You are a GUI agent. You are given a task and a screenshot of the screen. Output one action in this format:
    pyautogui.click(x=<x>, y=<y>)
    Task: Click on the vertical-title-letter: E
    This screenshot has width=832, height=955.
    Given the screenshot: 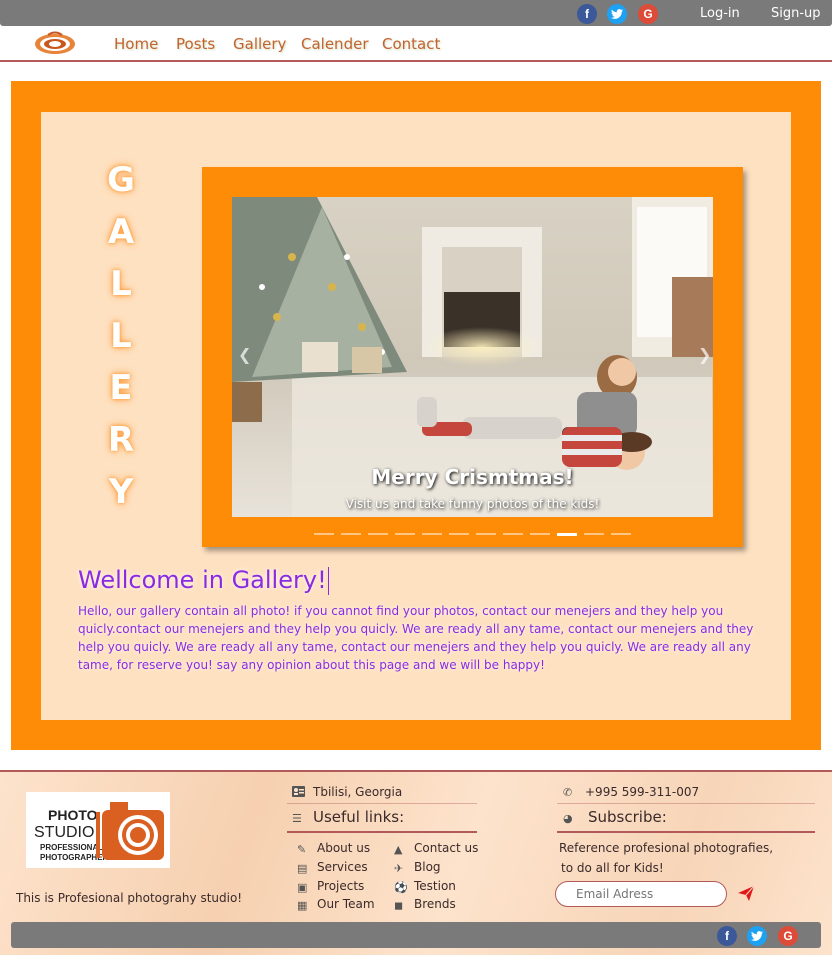 What is the action you would take?
    pyautogui.click(x=121, y=388)
    